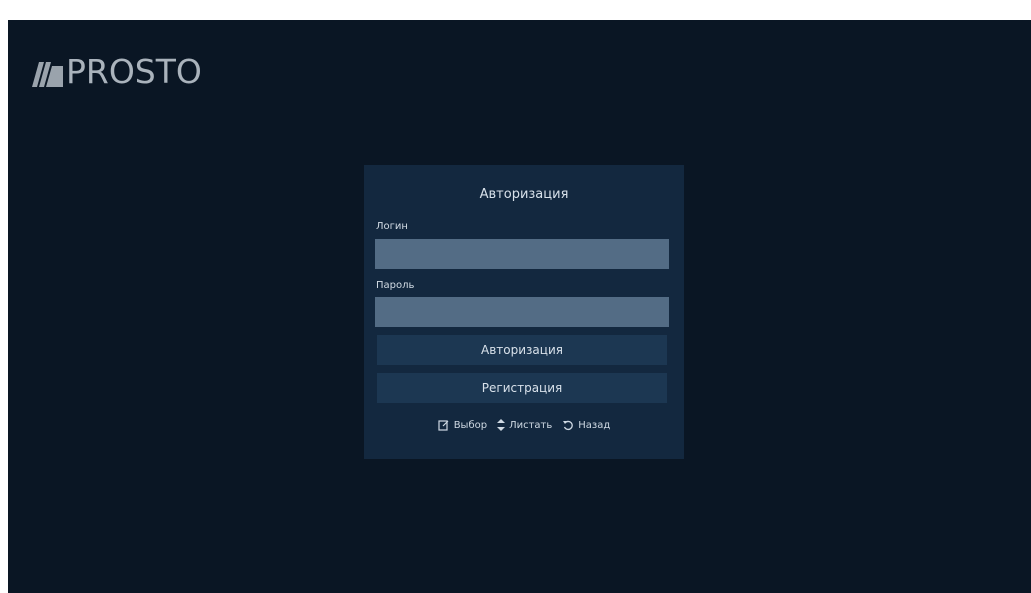 This screenshot has height=593, width=1031. Describe the element at coordinates (568, 425) in the screenshot. I see `back-icon` at that location.